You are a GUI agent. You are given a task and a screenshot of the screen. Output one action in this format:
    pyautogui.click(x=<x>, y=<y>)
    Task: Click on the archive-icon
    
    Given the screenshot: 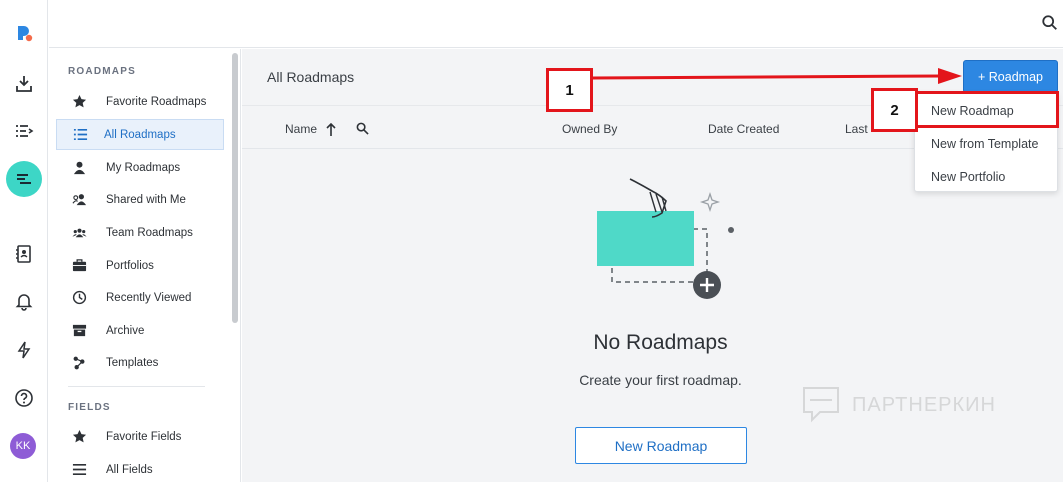 What is the action you would take?
    pyautogui.click(x=79, y=330)
    